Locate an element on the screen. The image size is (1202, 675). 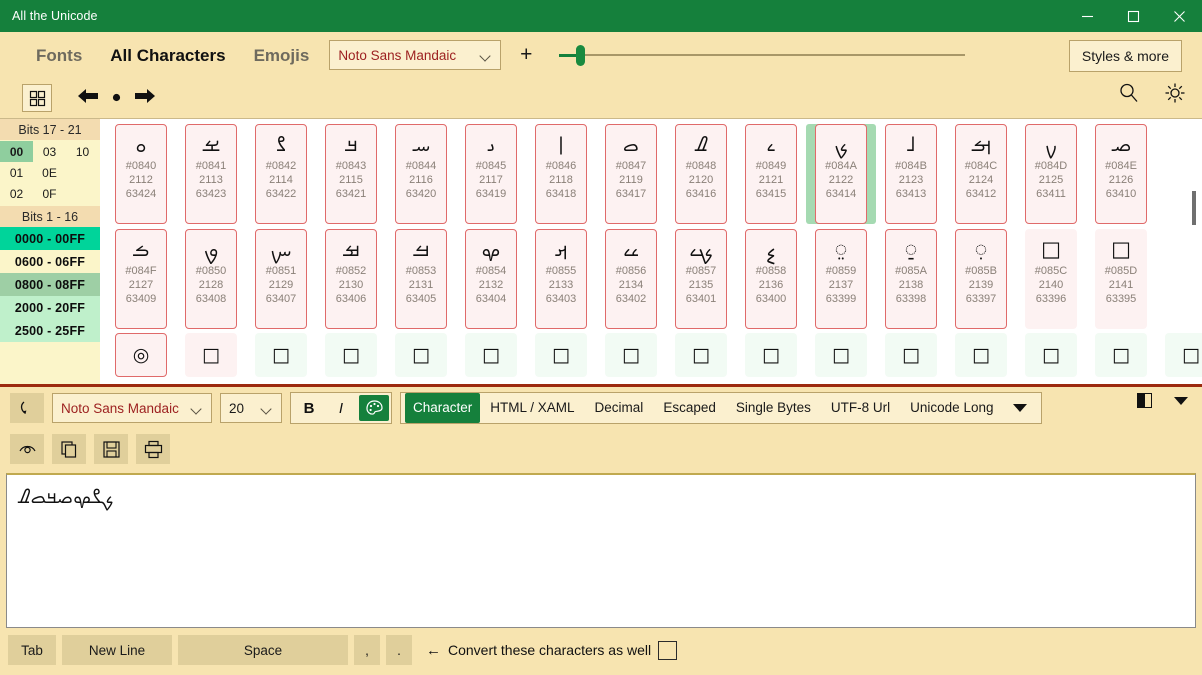
print-icon is located at coordinates (153, 449).